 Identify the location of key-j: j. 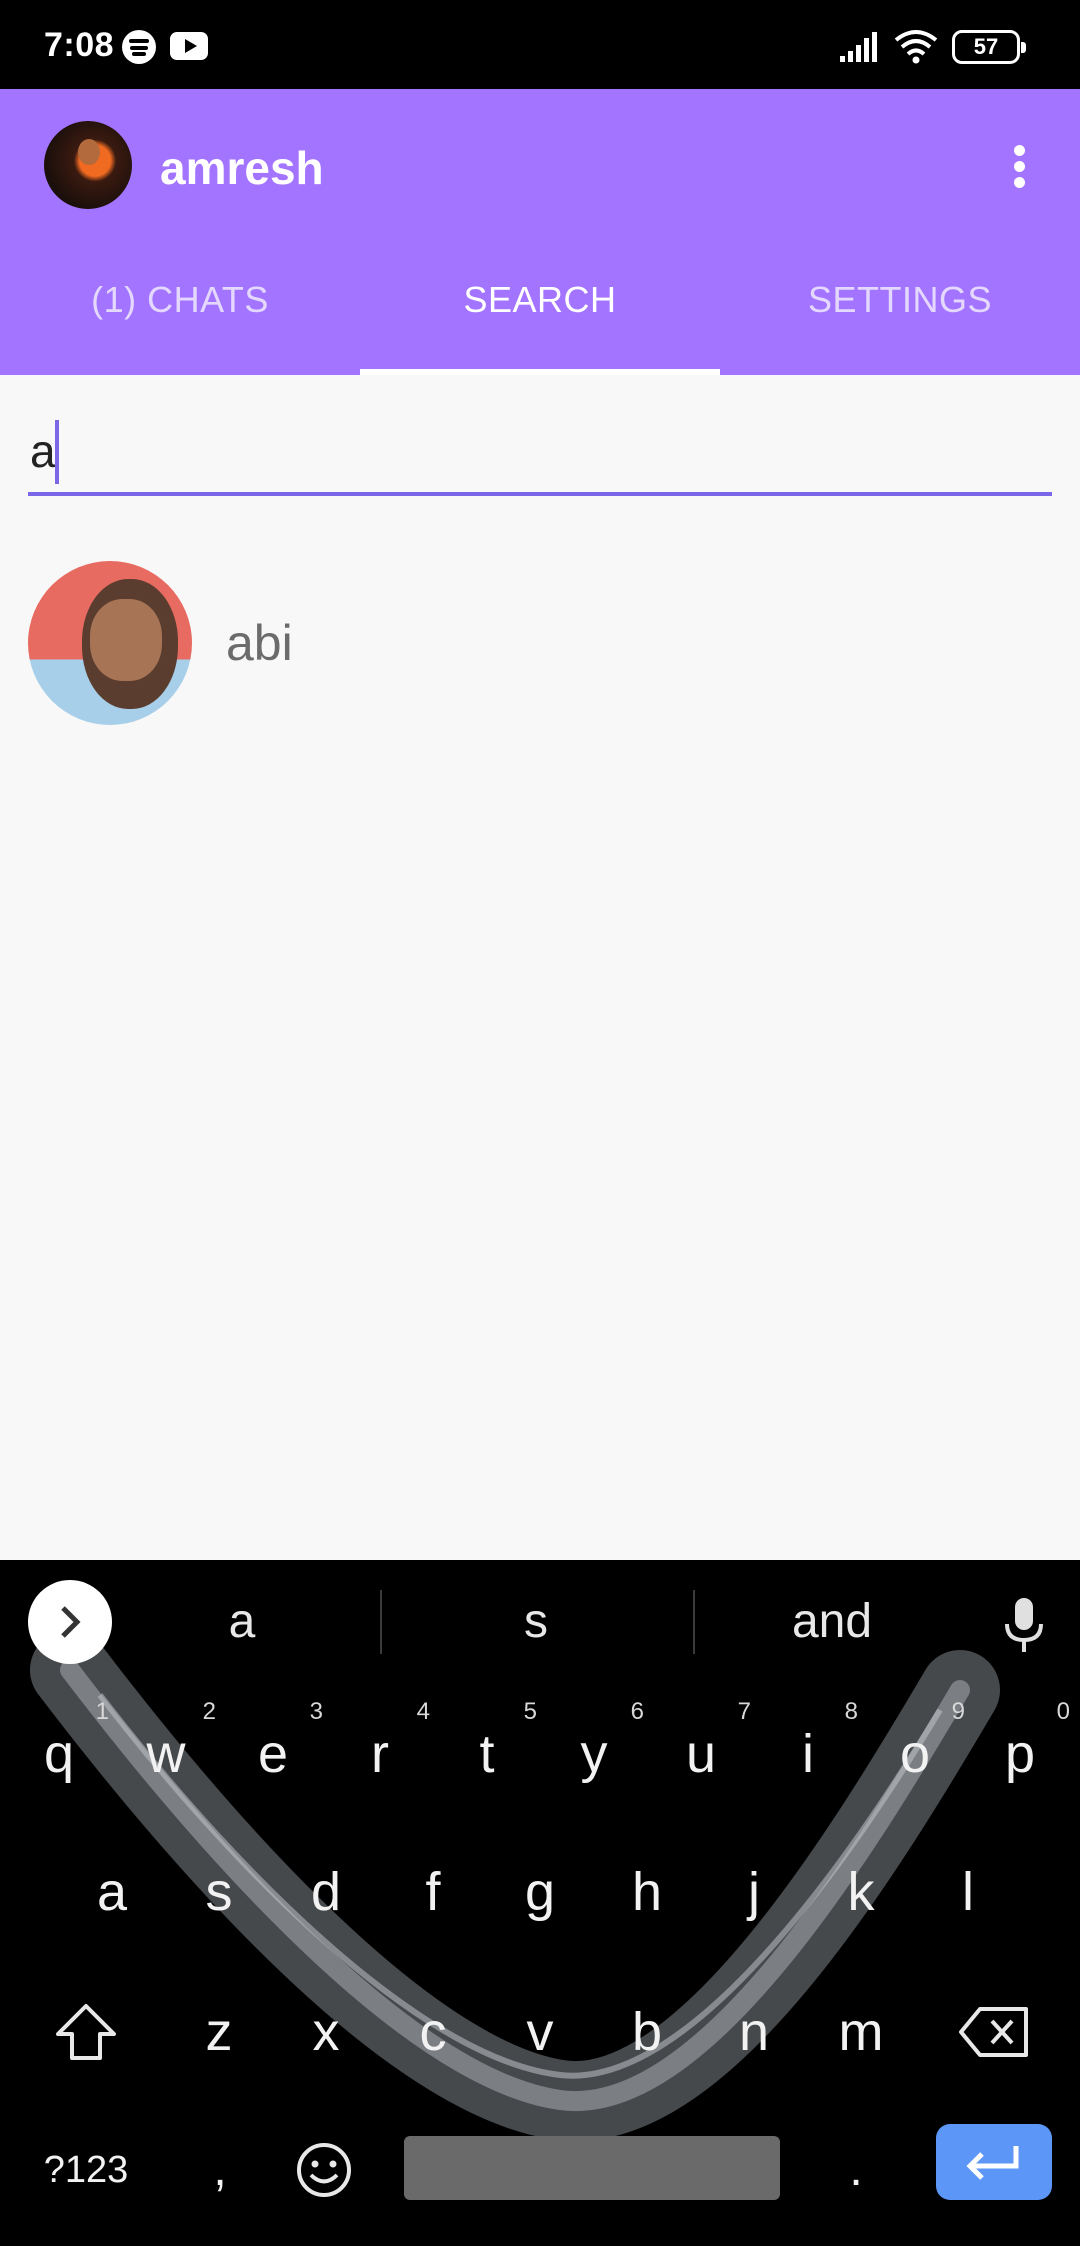
(754, 1892).